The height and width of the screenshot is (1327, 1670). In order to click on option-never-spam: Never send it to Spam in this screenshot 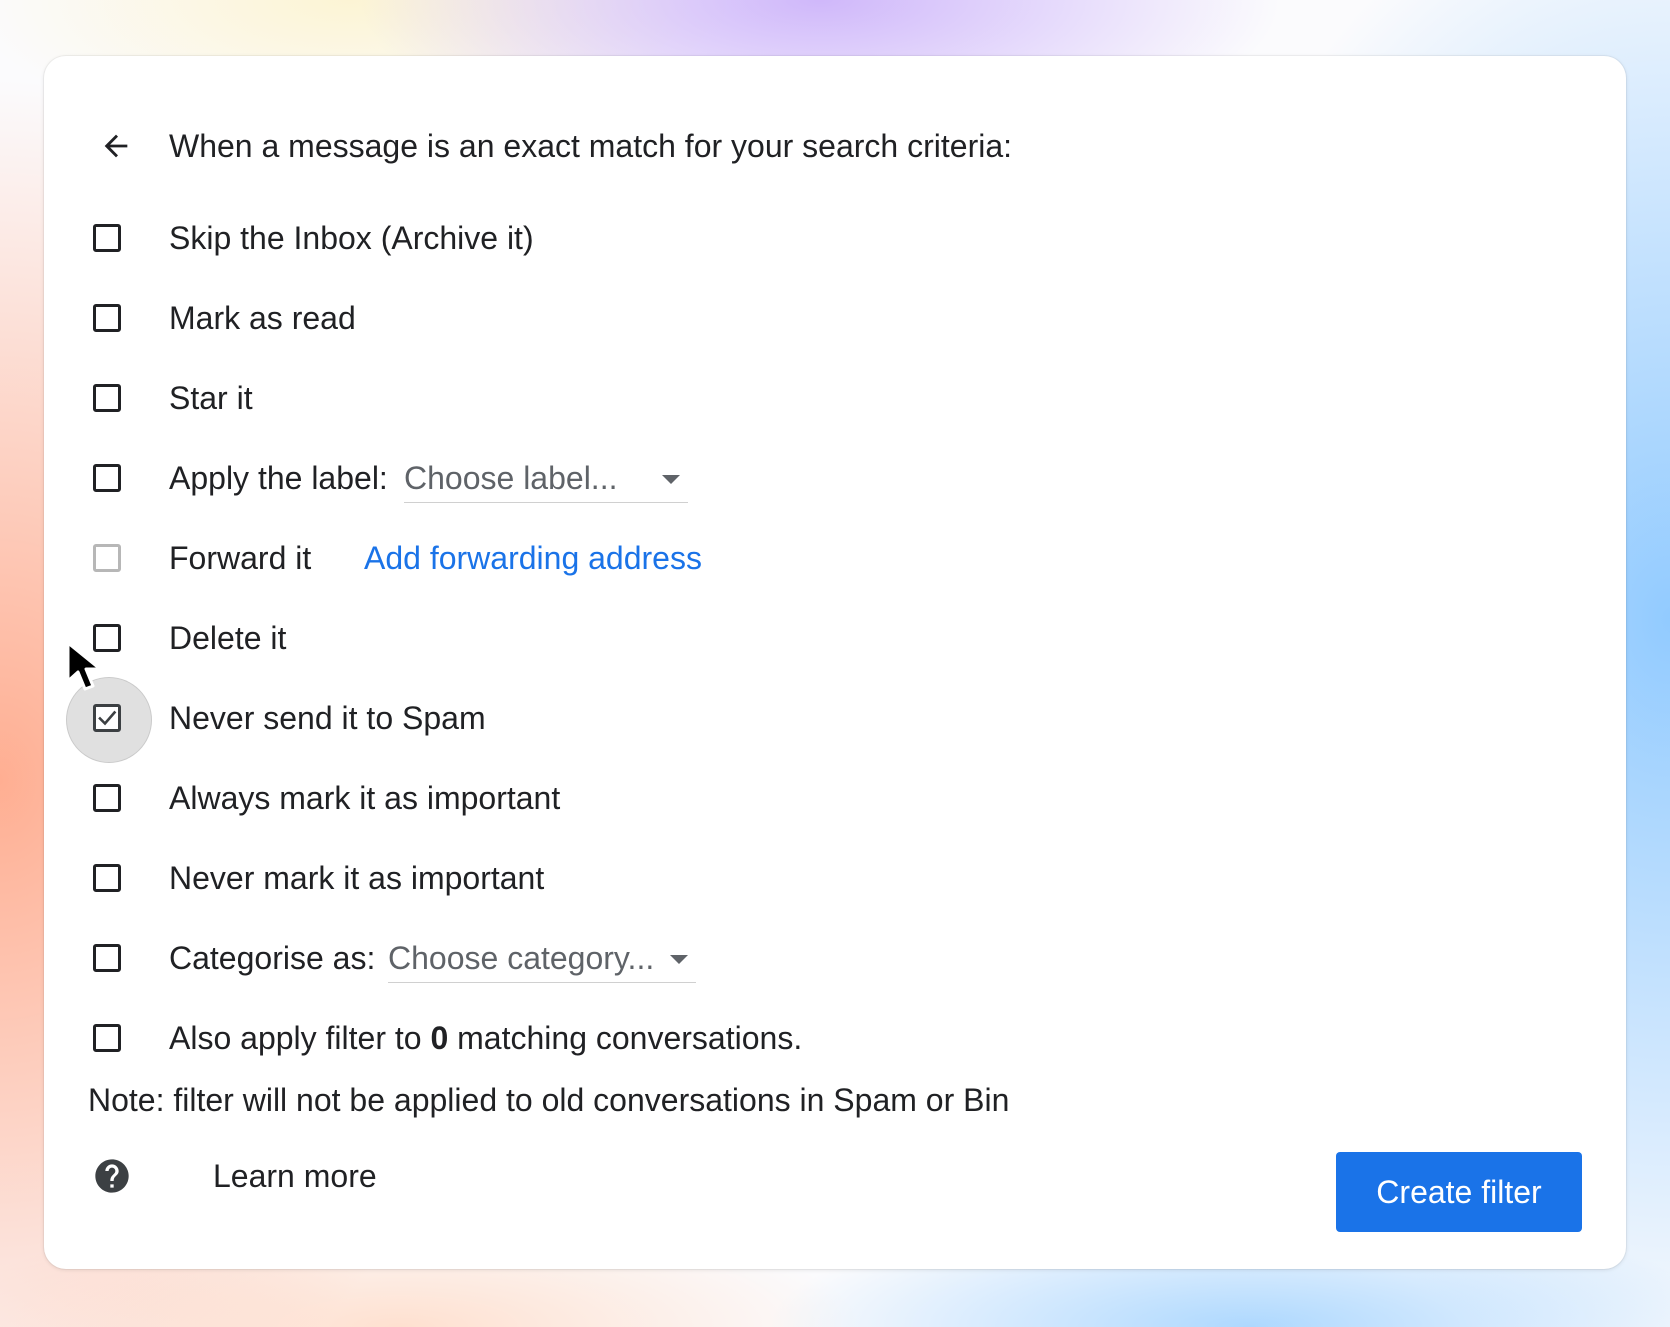, I will do `click(594, 720)`.